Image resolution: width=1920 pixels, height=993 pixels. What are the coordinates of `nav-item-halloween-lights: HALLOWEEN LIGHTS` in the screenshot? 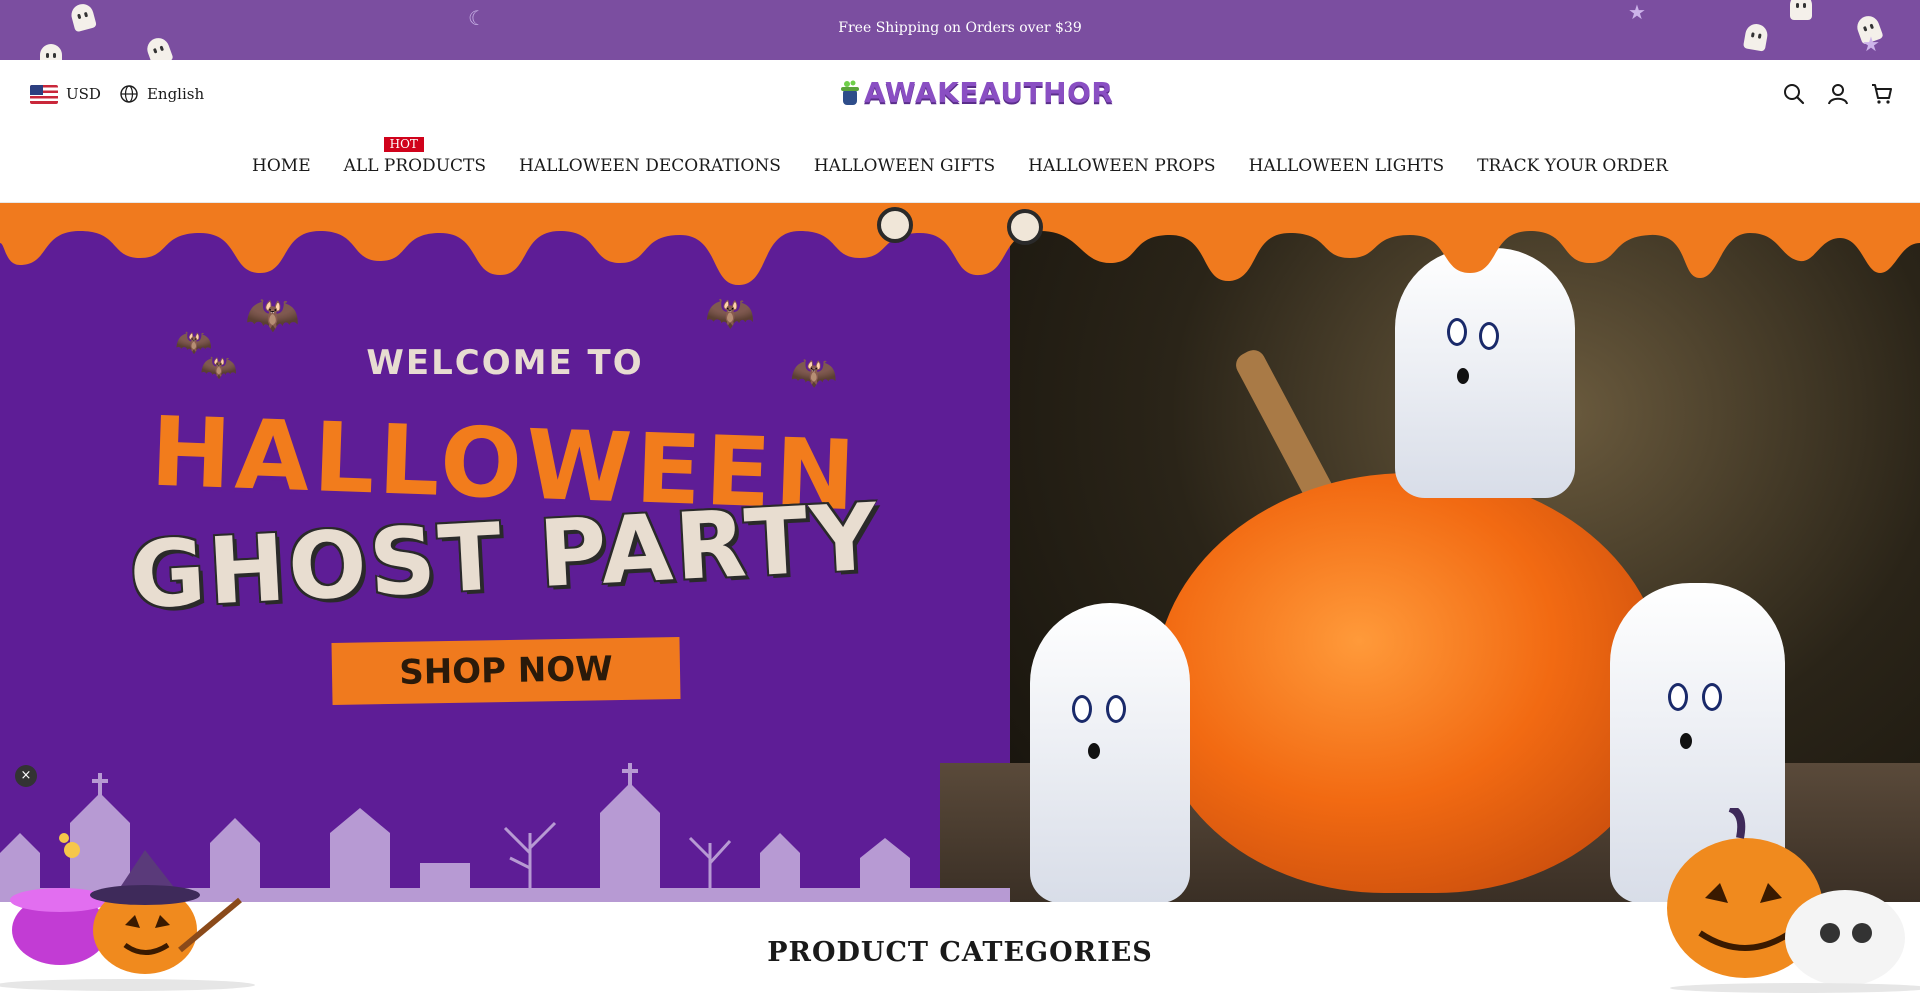 It's located at (1347, 166).